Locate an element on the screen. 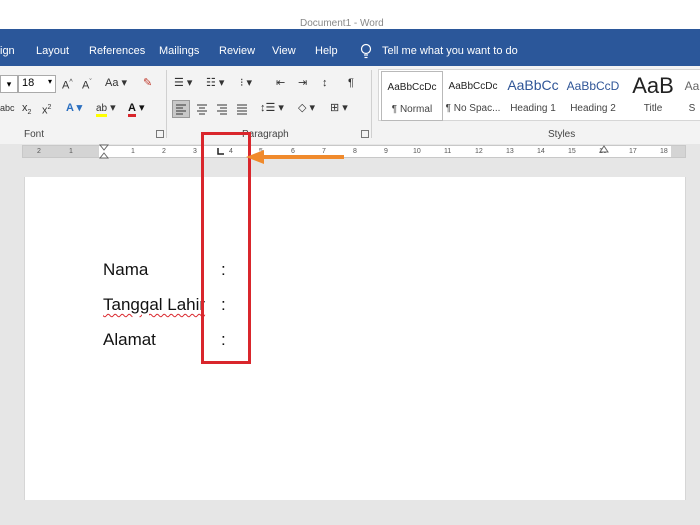  style-title: AaB Title is located at coordinates (653, 95).